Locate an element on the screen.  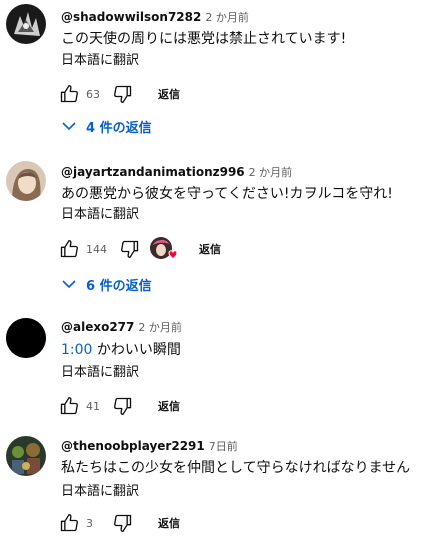
comment-actions: 41 返信 is located at coordinates (119, 406).